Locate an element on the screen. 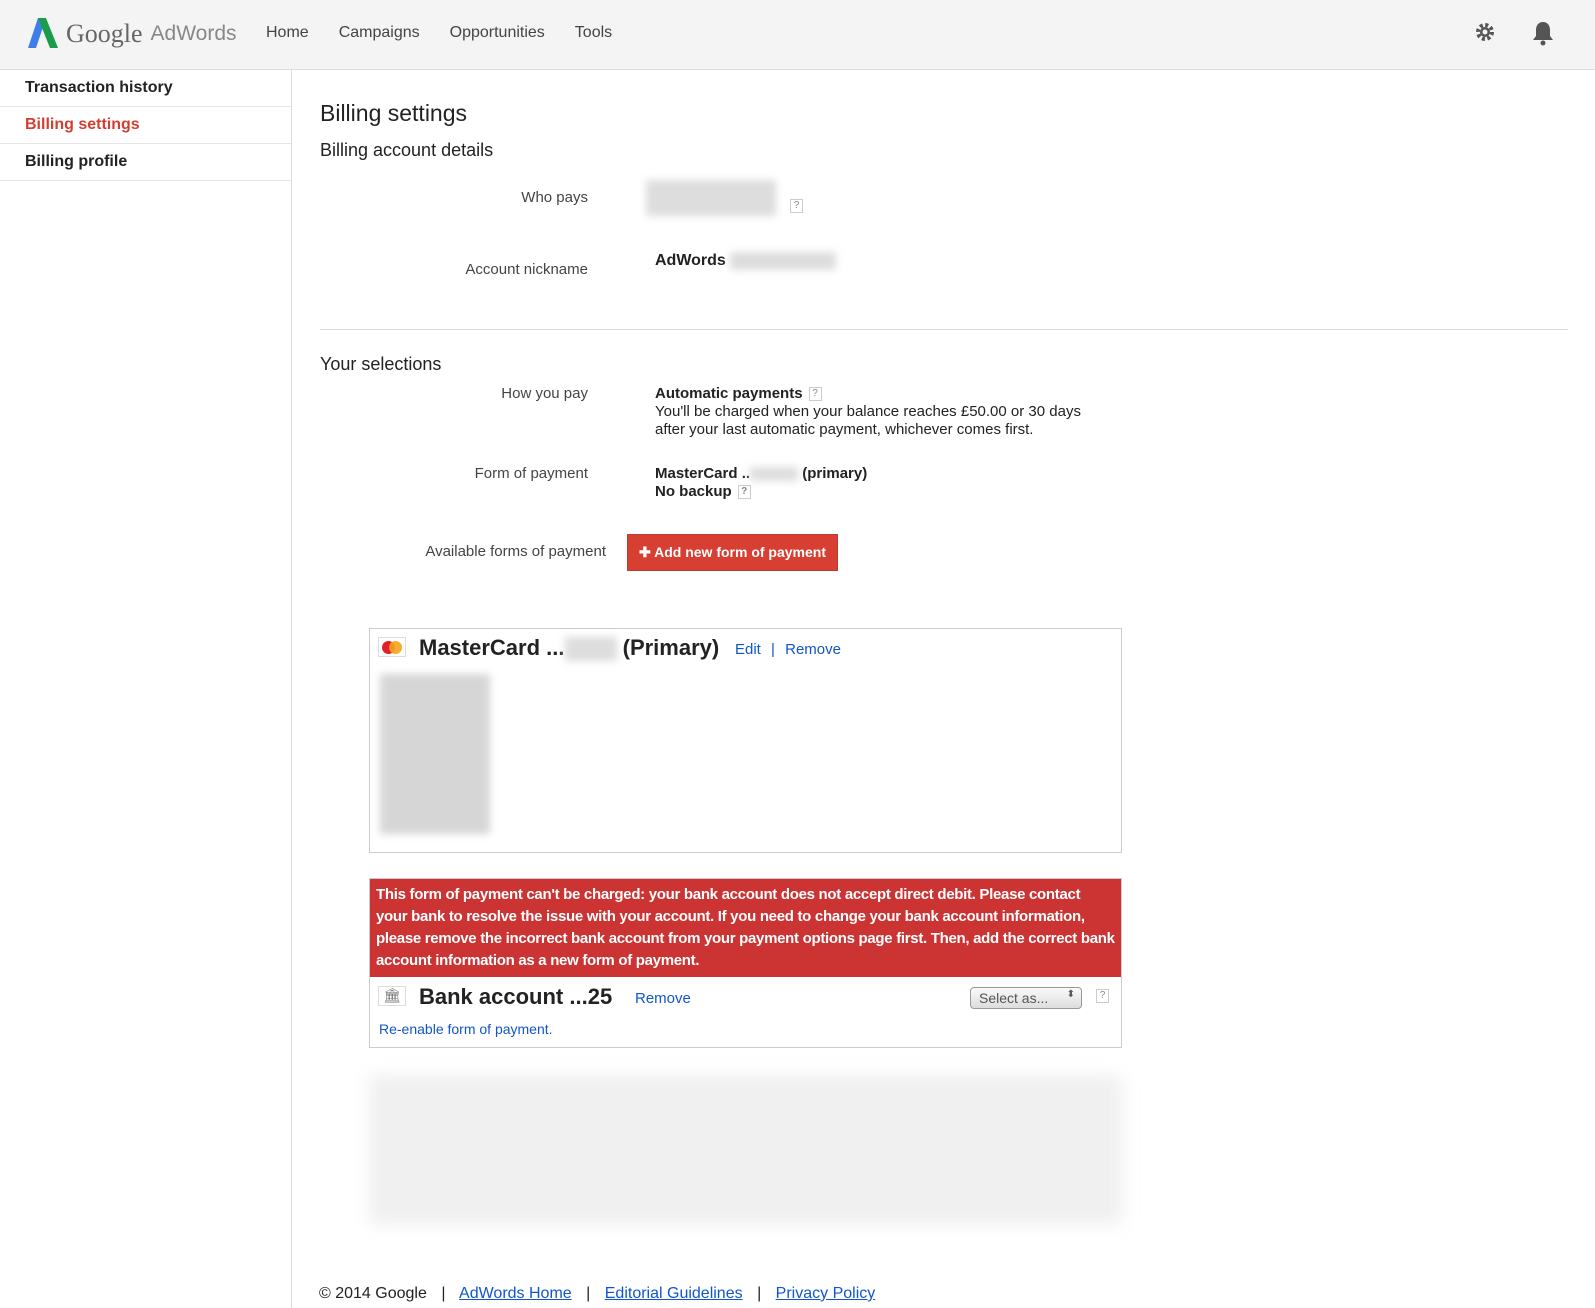  mastercard-icon is located at coordinates (392, 647).